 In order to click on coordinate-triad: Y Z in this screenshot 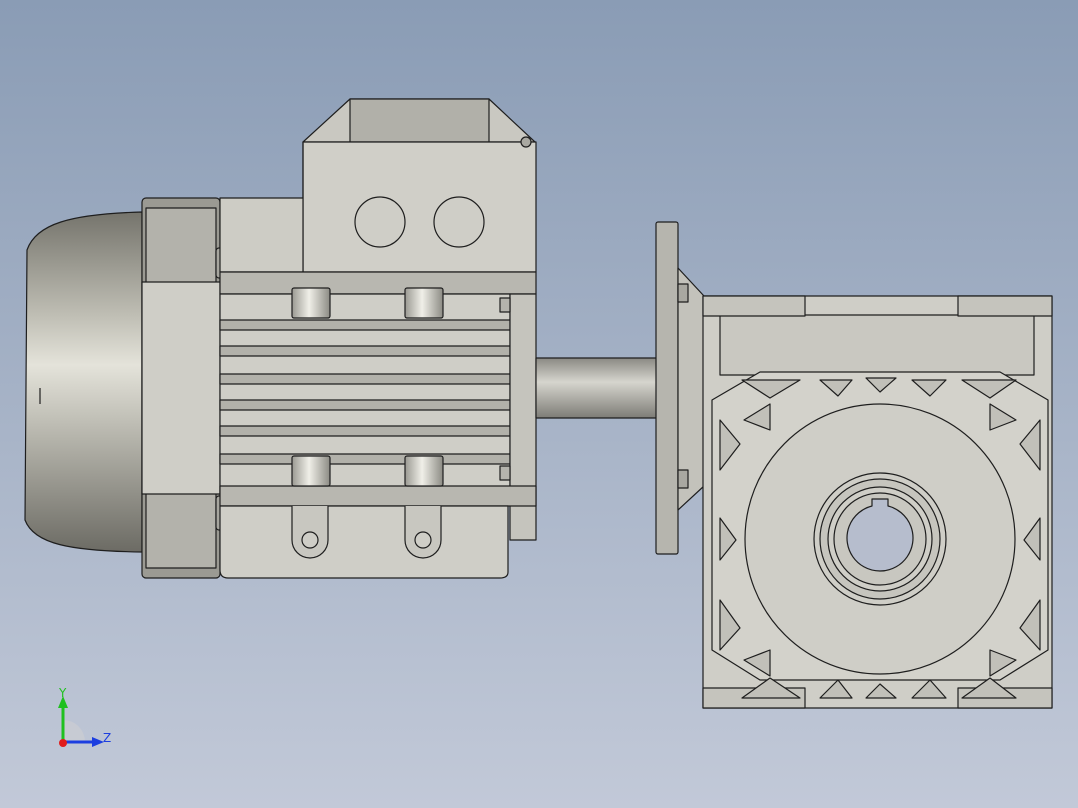, I will do `click(84, 724)`.